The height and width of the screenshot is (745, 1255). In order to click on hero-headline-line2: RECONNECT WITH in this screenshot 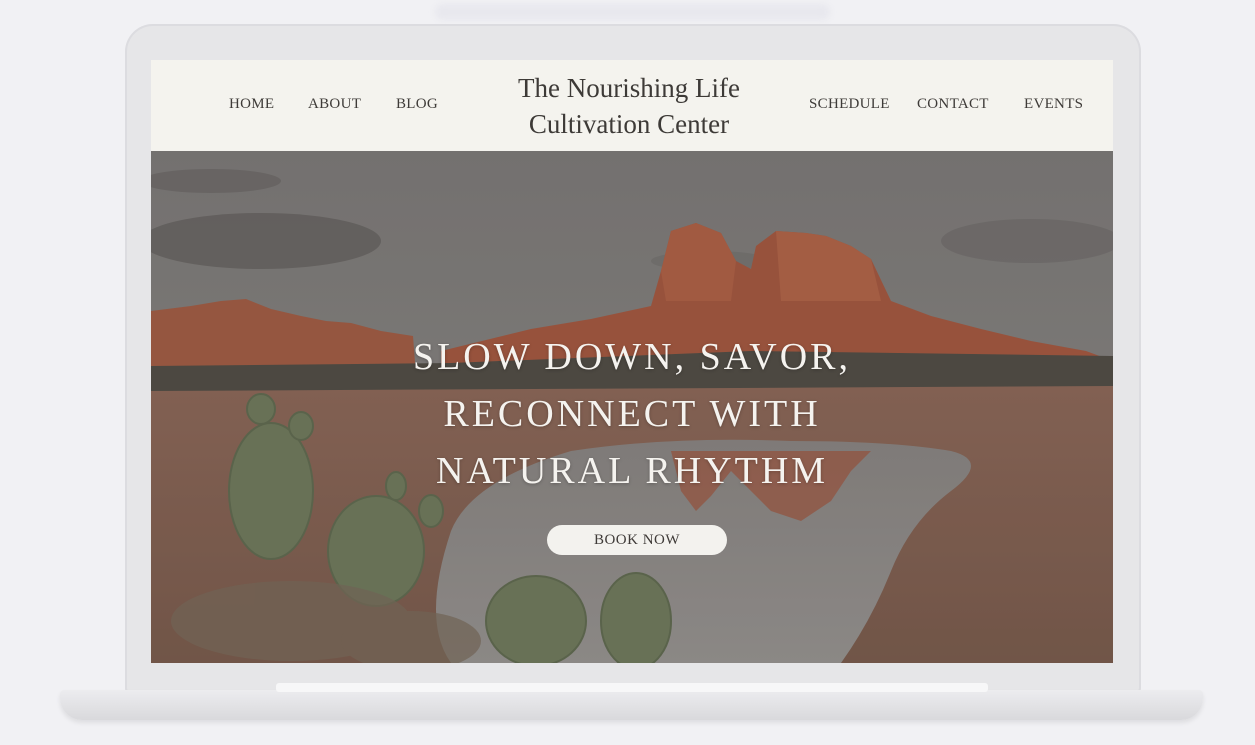, I will do `click(632, 414)`.